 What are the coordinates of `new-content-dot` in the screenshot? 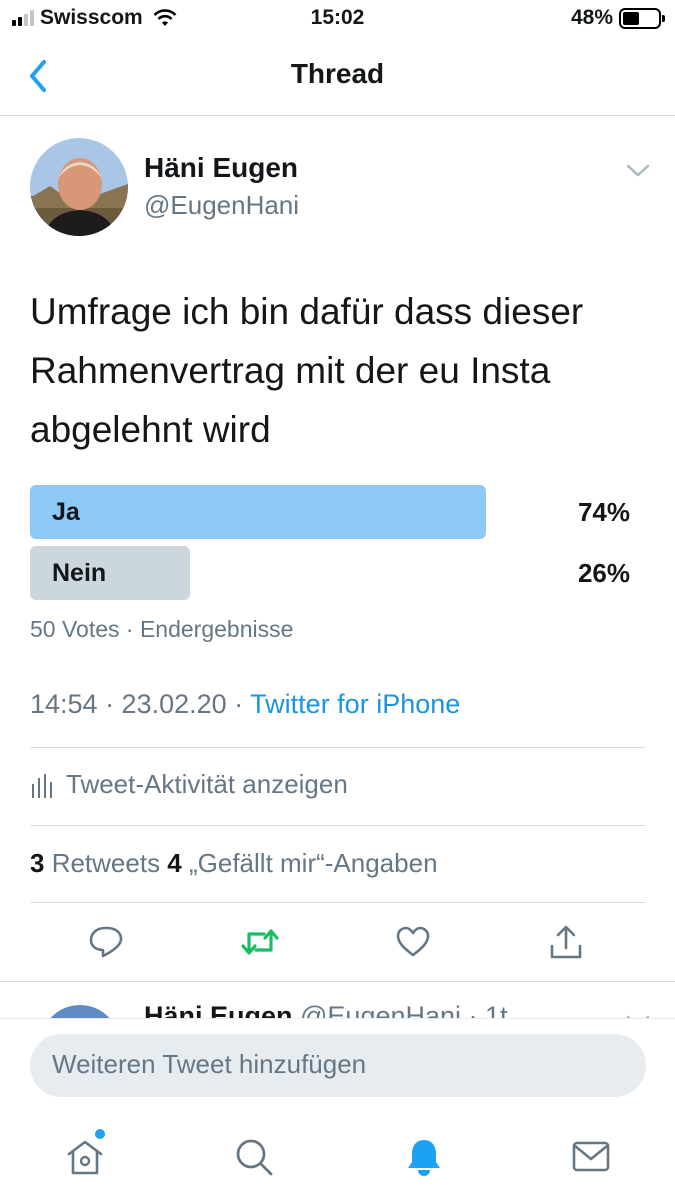 It's located at (100, 1134).